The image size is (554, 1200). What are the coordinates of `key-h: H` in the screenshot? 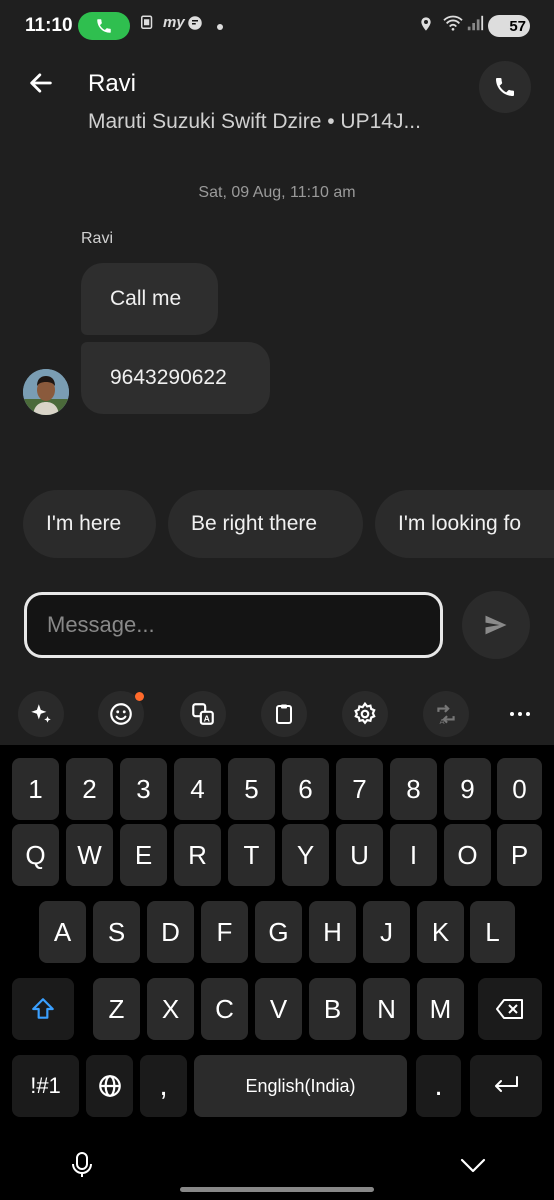 It's located at (332, 932).